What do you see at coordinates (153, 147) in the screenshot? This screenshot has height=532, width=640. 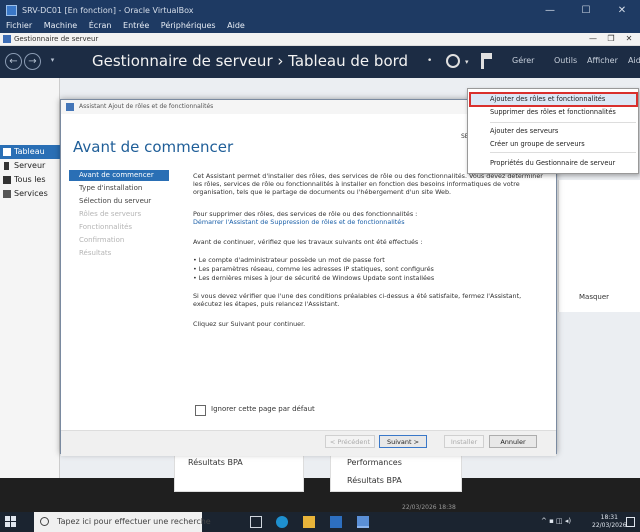 I see `wizard-heading: Avant de commencer` at bounding box center [153, 147].